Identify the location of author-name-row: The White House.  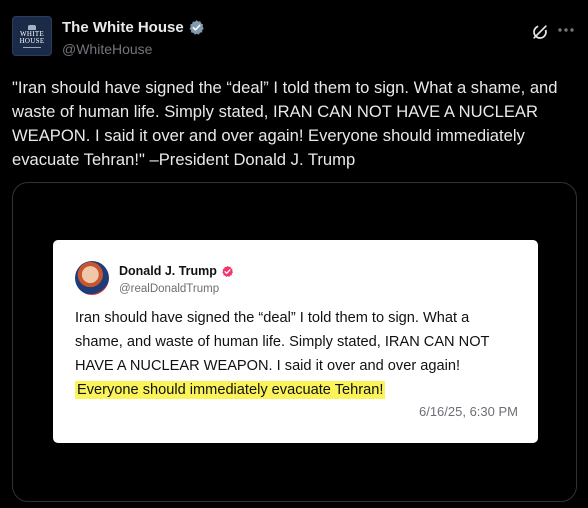
(133, 27).